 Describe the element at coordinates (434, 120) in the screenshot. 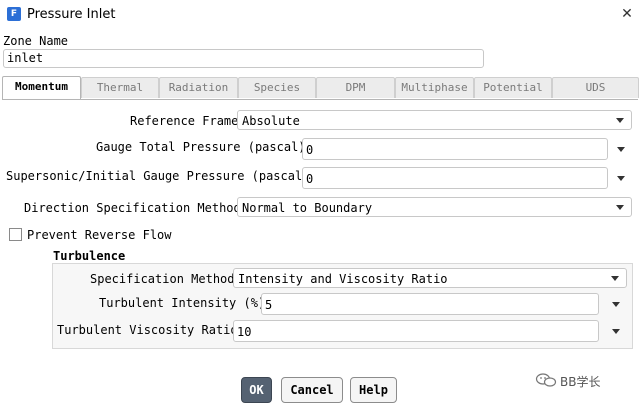

I see `reference-frame-select: Absolute` at that location.